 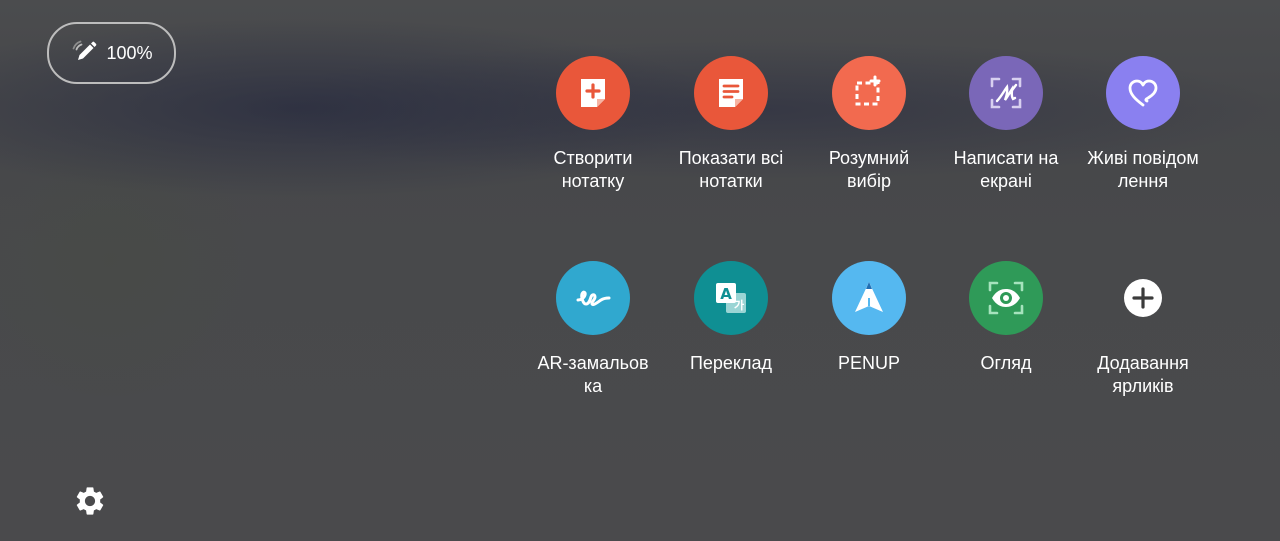 I want to click on shortcut-label: PENUP, so click(x=868, y=363).